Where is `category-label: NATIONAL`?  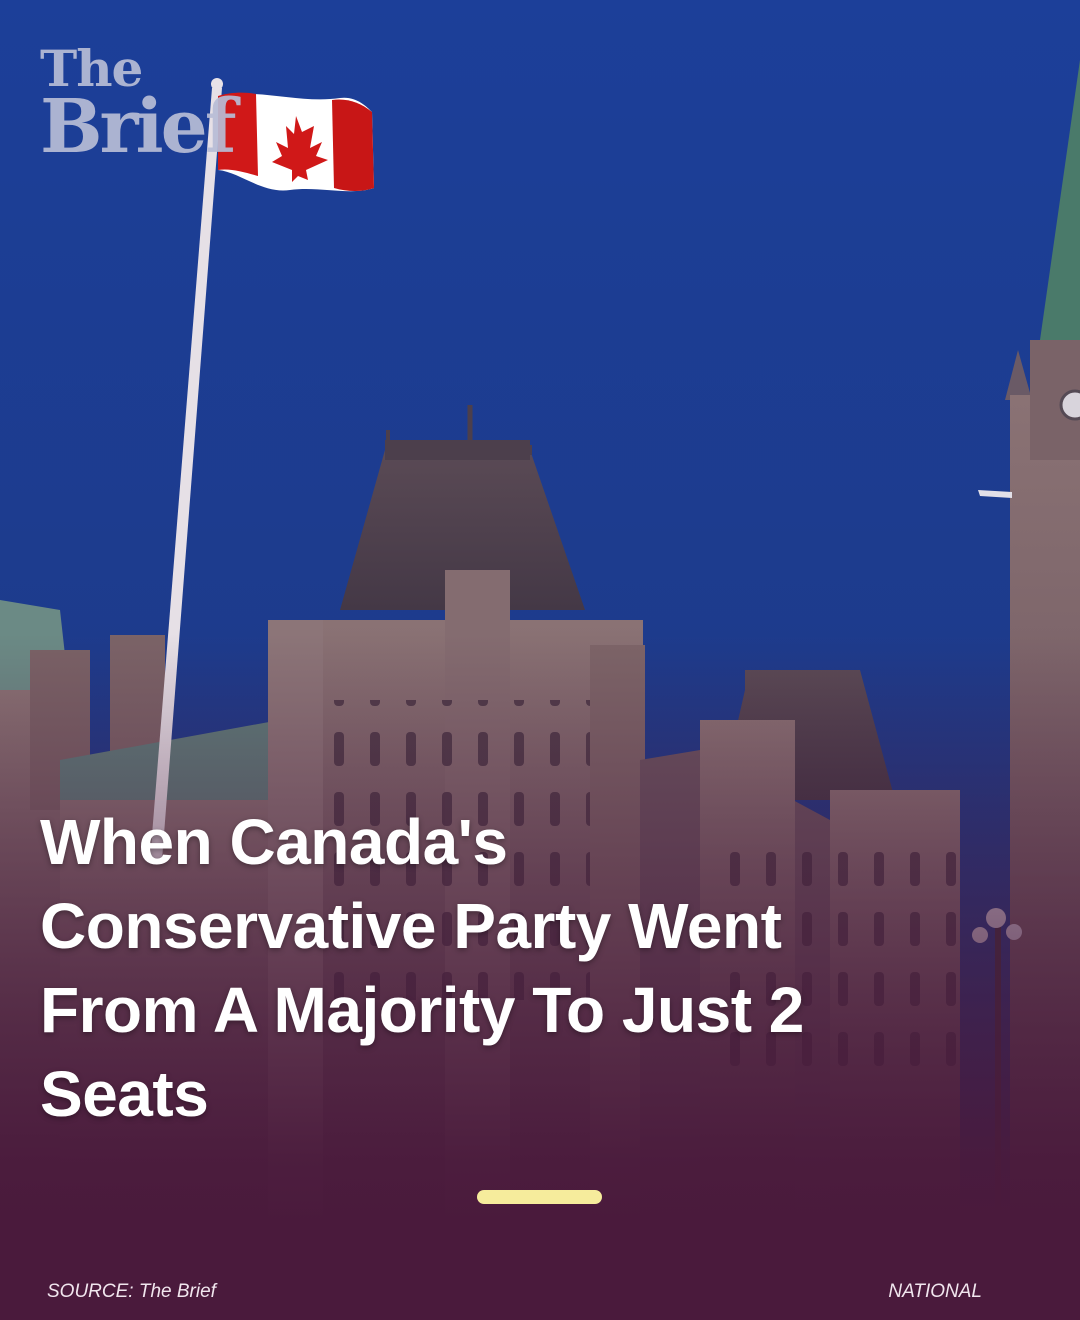 category-label: NATIONAL is located at coordinates (935, 1291).